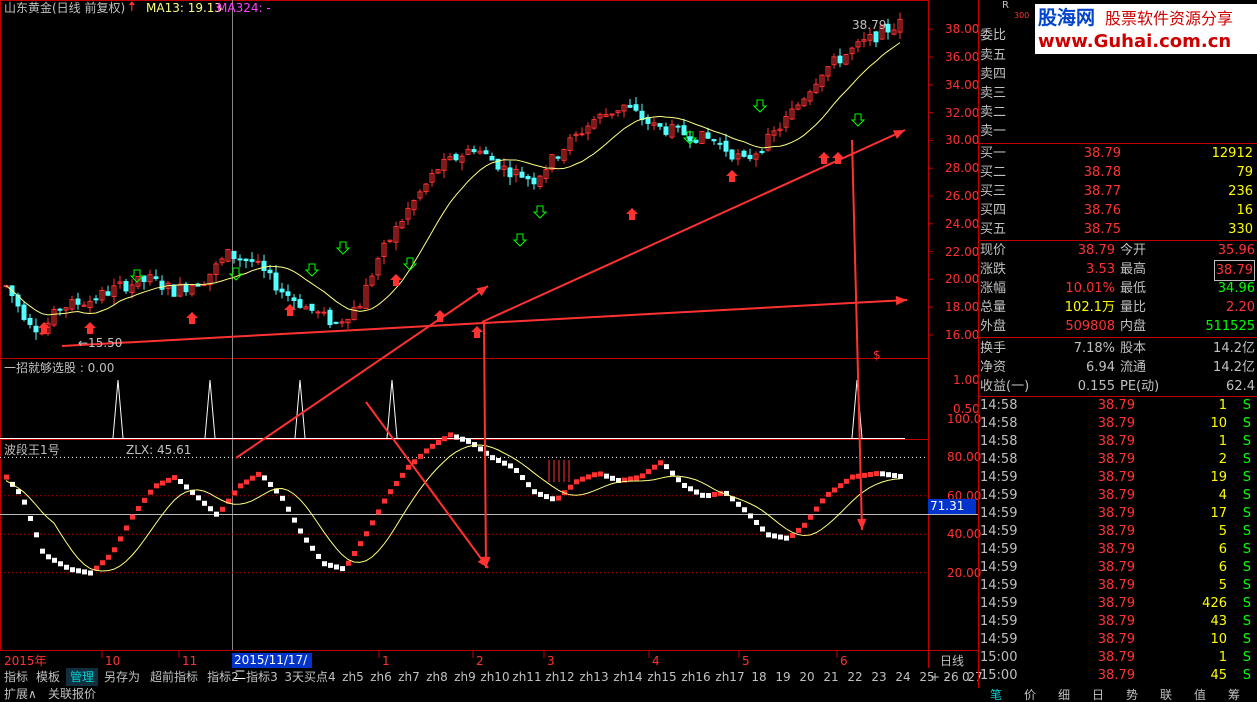  What do you see at coordinates (82, 677) in the screenshot?
I see `tab-2: 管理` at bounding box center [82, 677].